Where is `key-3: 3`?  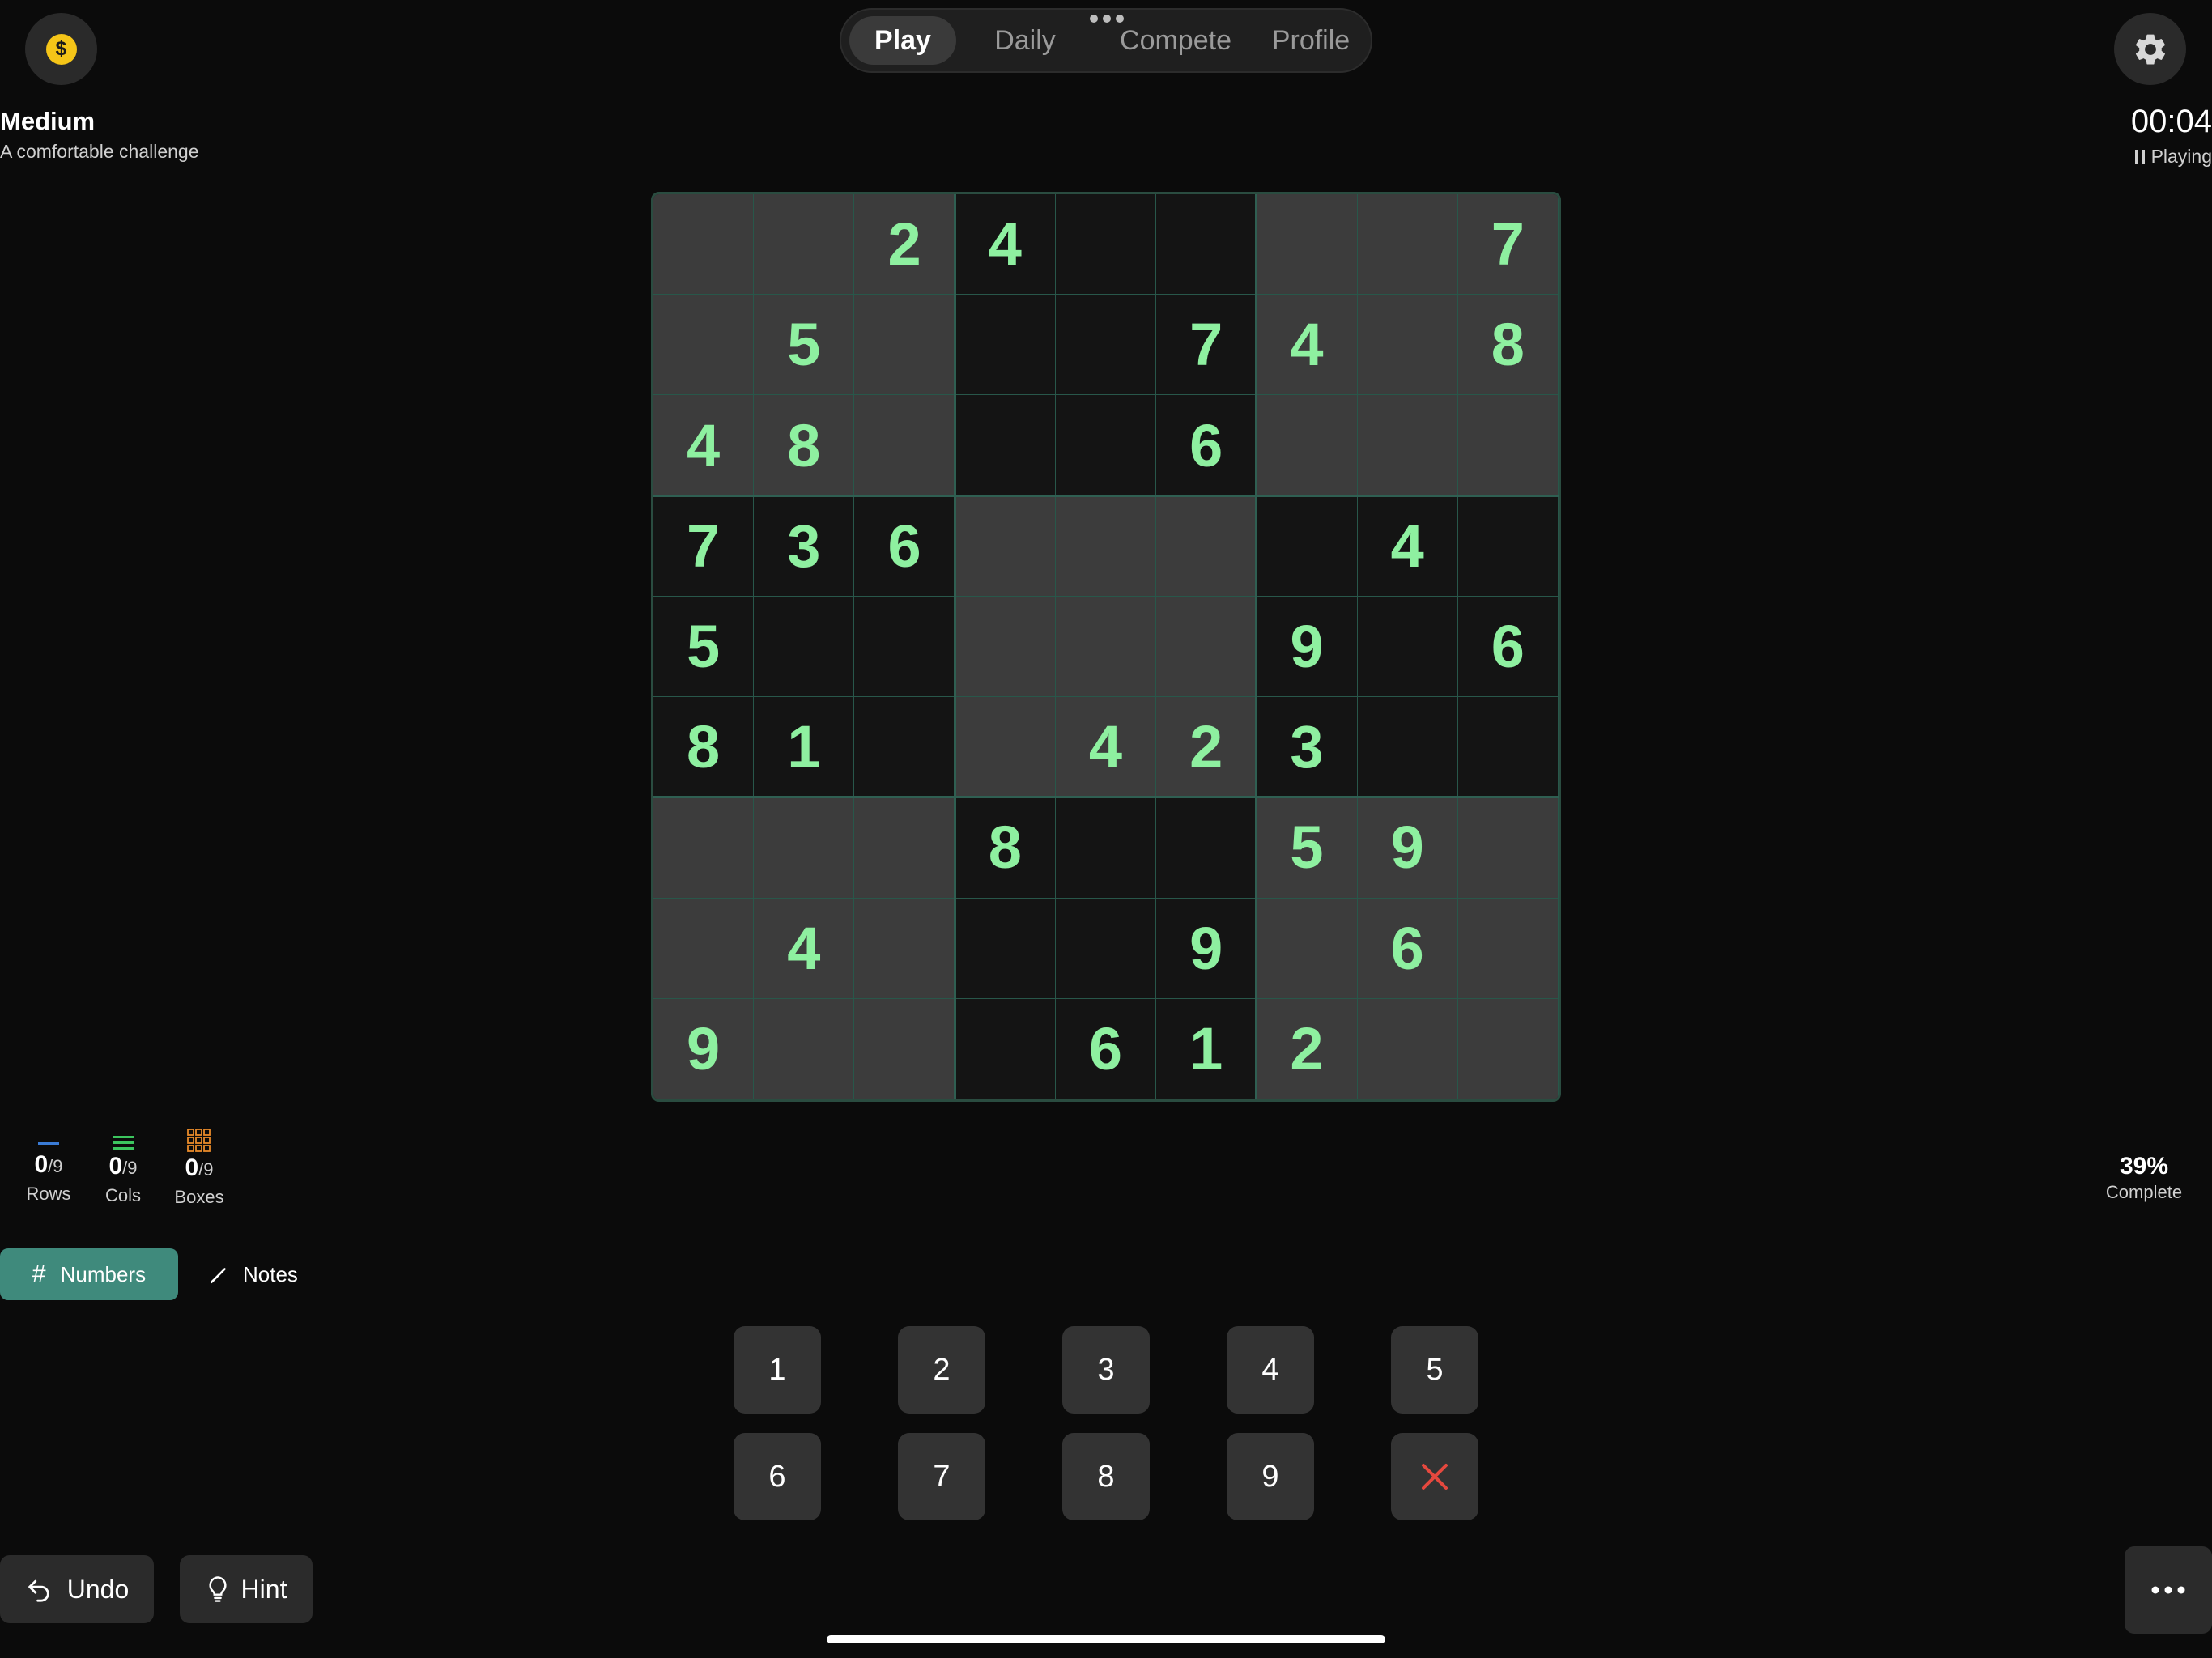 key-3: 3 is located at coordinates (1106, 1370).